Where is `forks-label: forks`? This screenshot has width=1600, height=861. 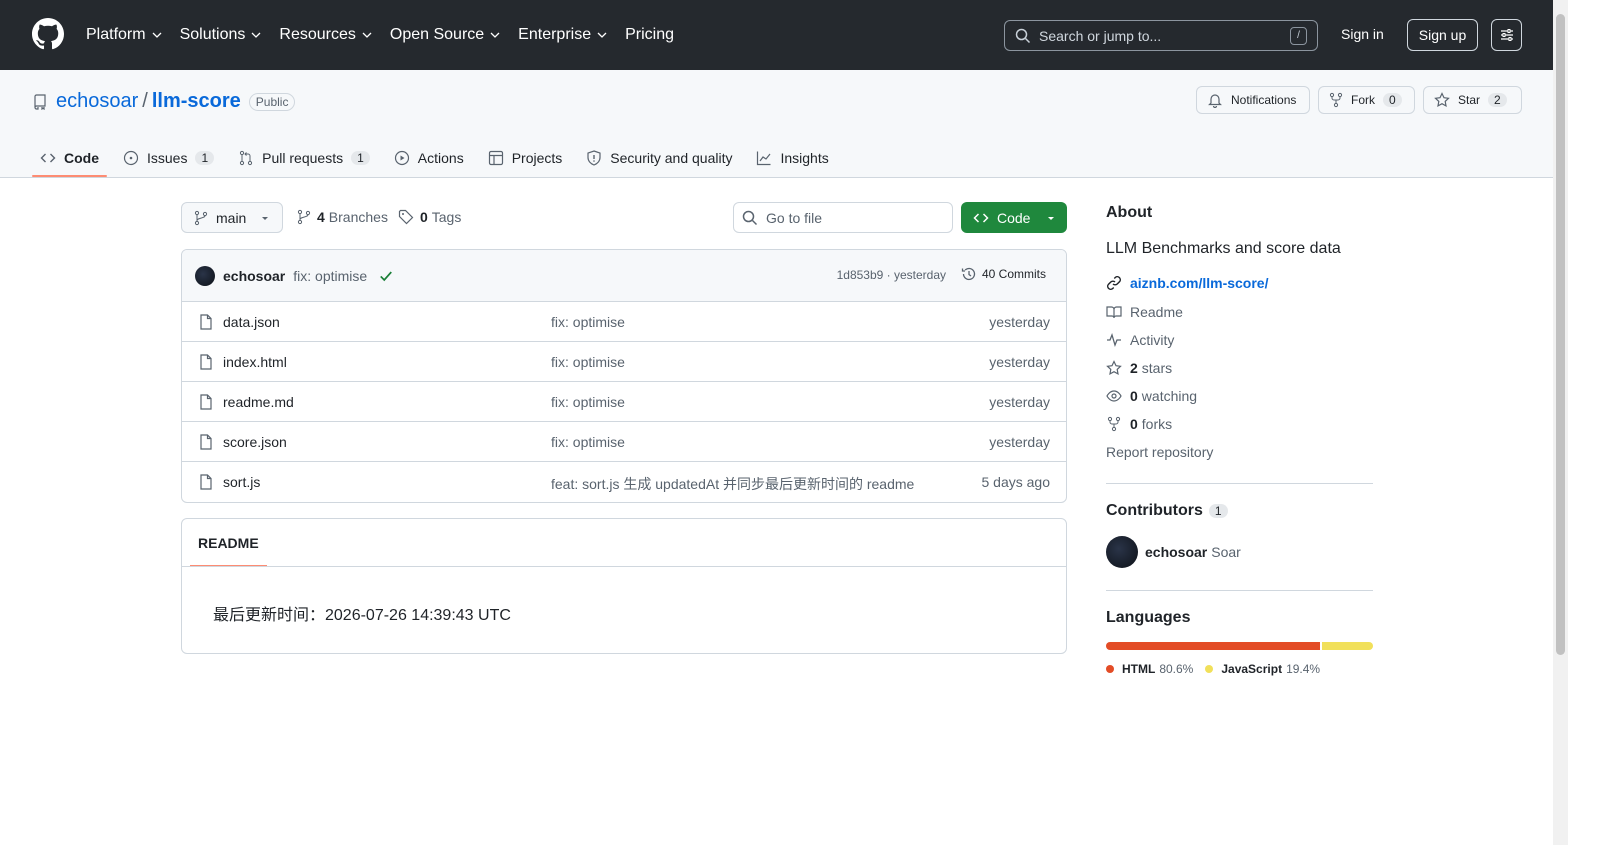 forks-label: forks is located at coordinates (1157, 423).